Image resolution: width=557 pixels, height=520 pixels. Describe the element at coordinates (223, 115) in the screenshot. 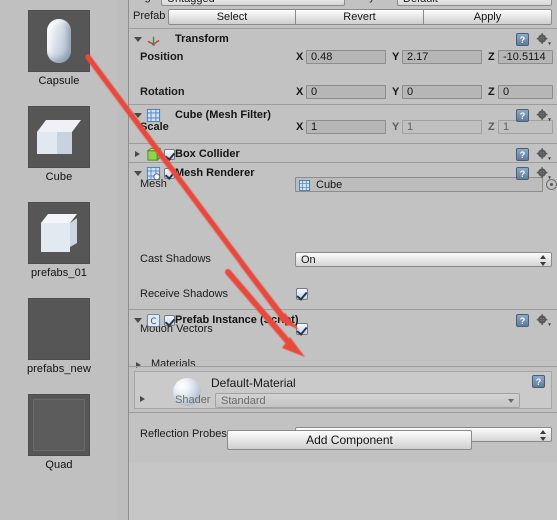

I see `component-title: Cube (Mesh Filter)` at that location.